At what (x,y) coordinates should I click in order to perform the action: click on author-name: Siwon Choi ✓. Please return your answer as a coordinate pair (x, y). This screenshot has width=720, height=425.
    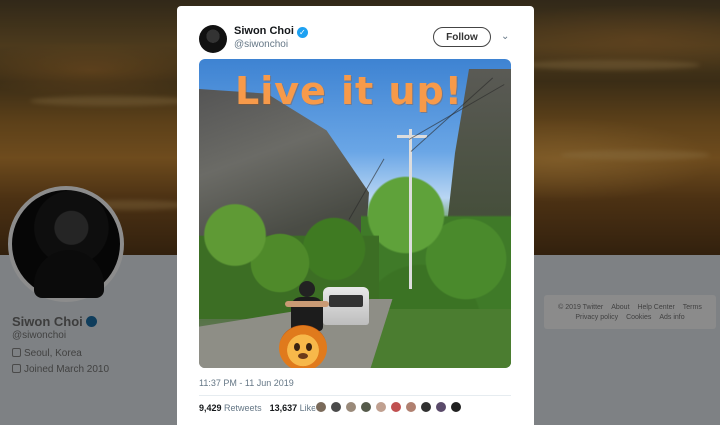
    Looking at the image, I should click on (271, 31).